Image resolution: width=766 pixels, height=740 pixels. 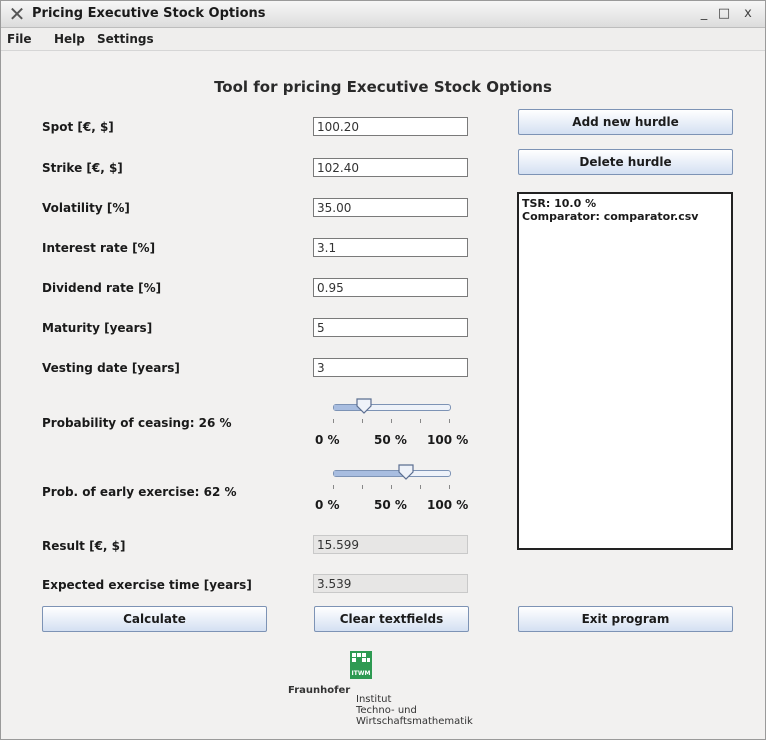 What do you see at coordinates (370, 473) in the screenshot?
I see `slider-fill` at bounding box center [370, 473].